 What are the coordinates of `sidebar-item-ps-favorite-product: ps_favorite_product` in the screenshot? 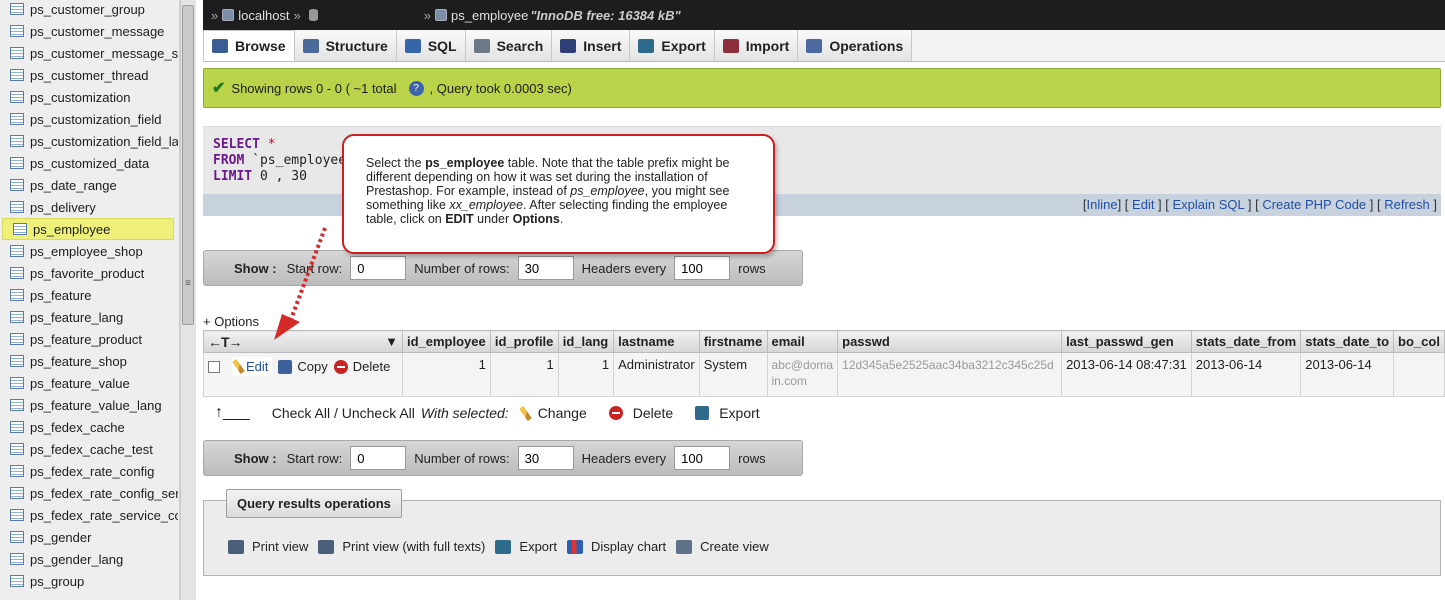 It's located at (89, 273).